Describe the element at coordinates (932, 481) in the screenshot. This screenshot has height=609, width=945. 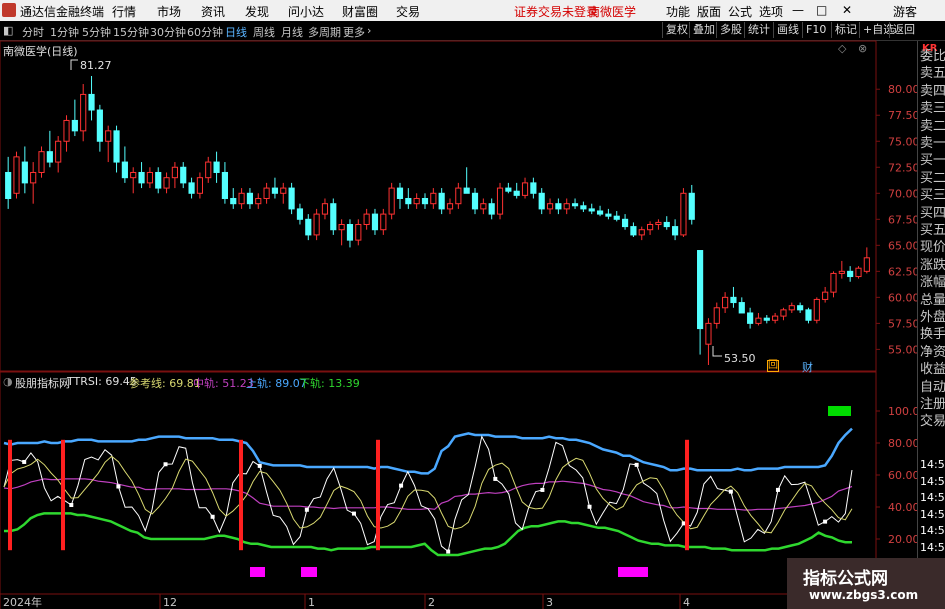
I see `trade-time-1: 14:55` at that location.